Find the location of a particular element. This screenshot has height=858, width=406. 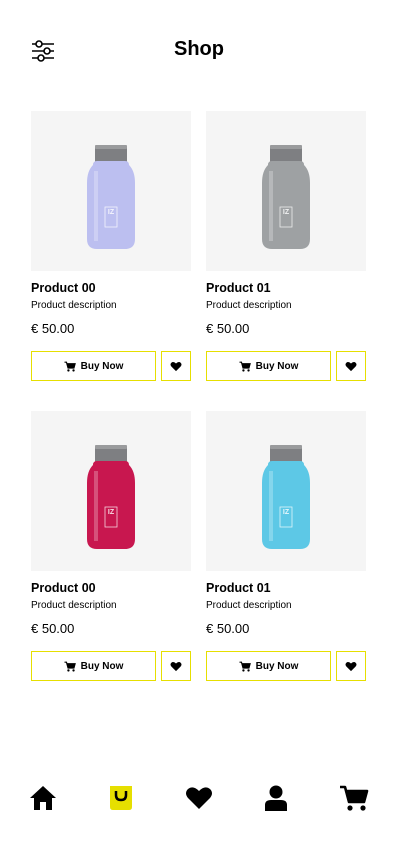

bottom-nav is located at coordinates (203, 800).